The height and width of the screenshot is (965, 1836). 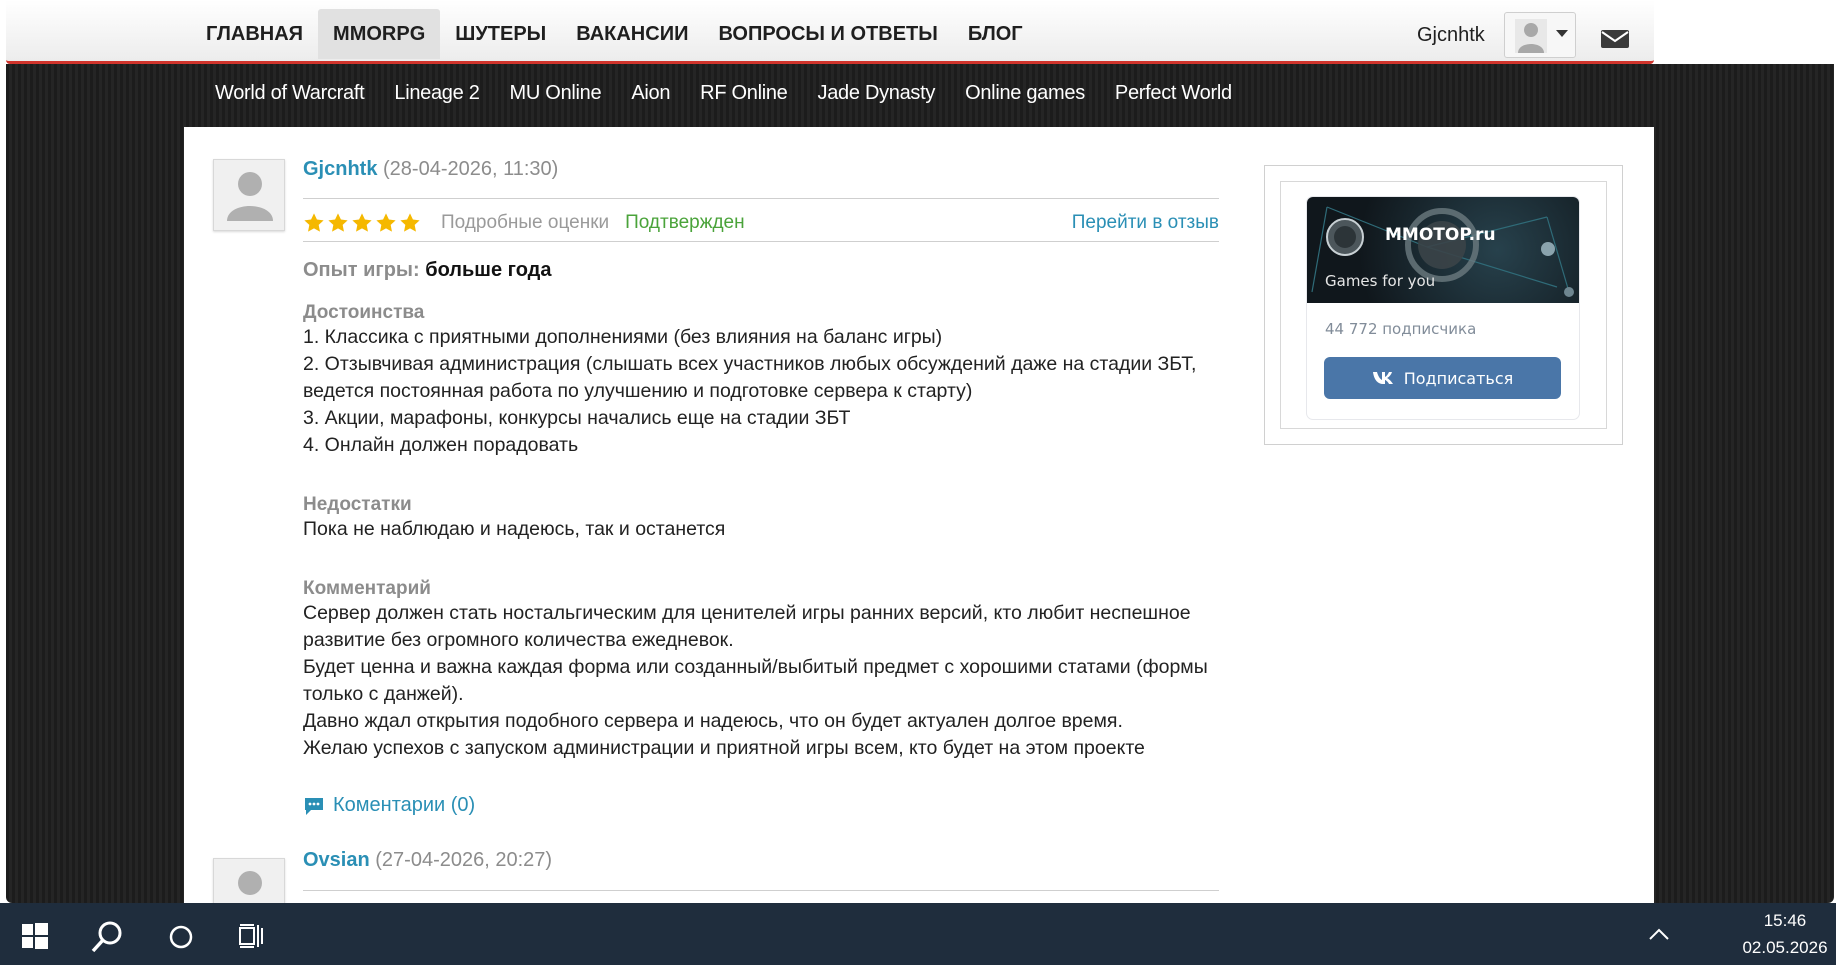 I want to click on nav-mmorpg: MMORPG, so click(x=379, y=34).